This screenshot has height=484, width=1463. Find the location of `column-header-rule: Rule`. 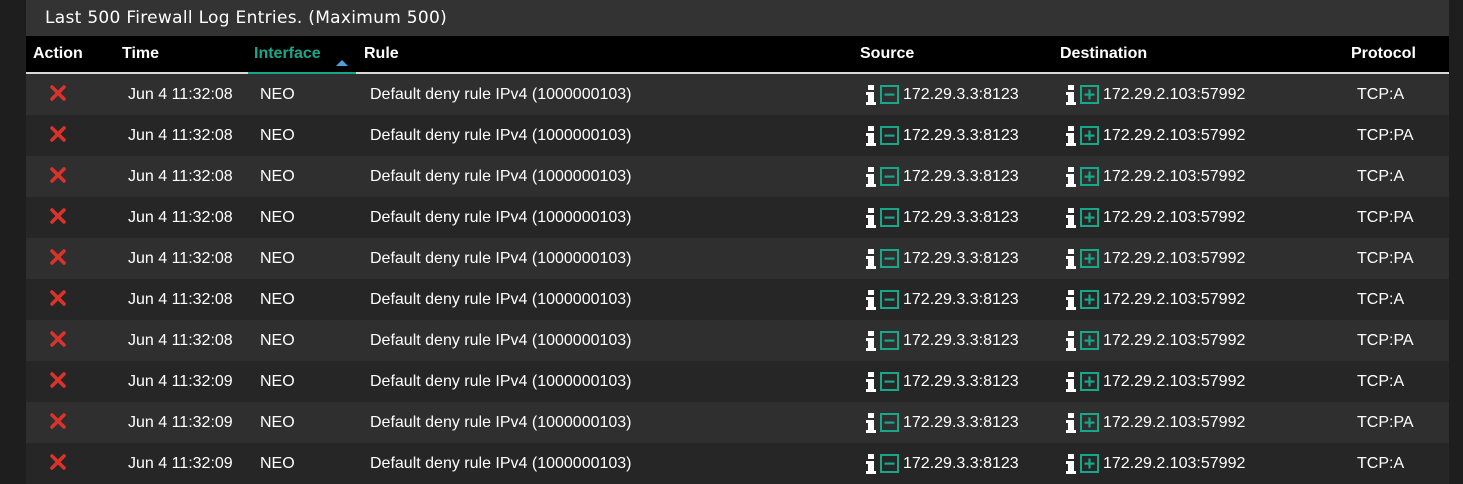

column-header-rule: Rule is located at coordinates (381, 54).